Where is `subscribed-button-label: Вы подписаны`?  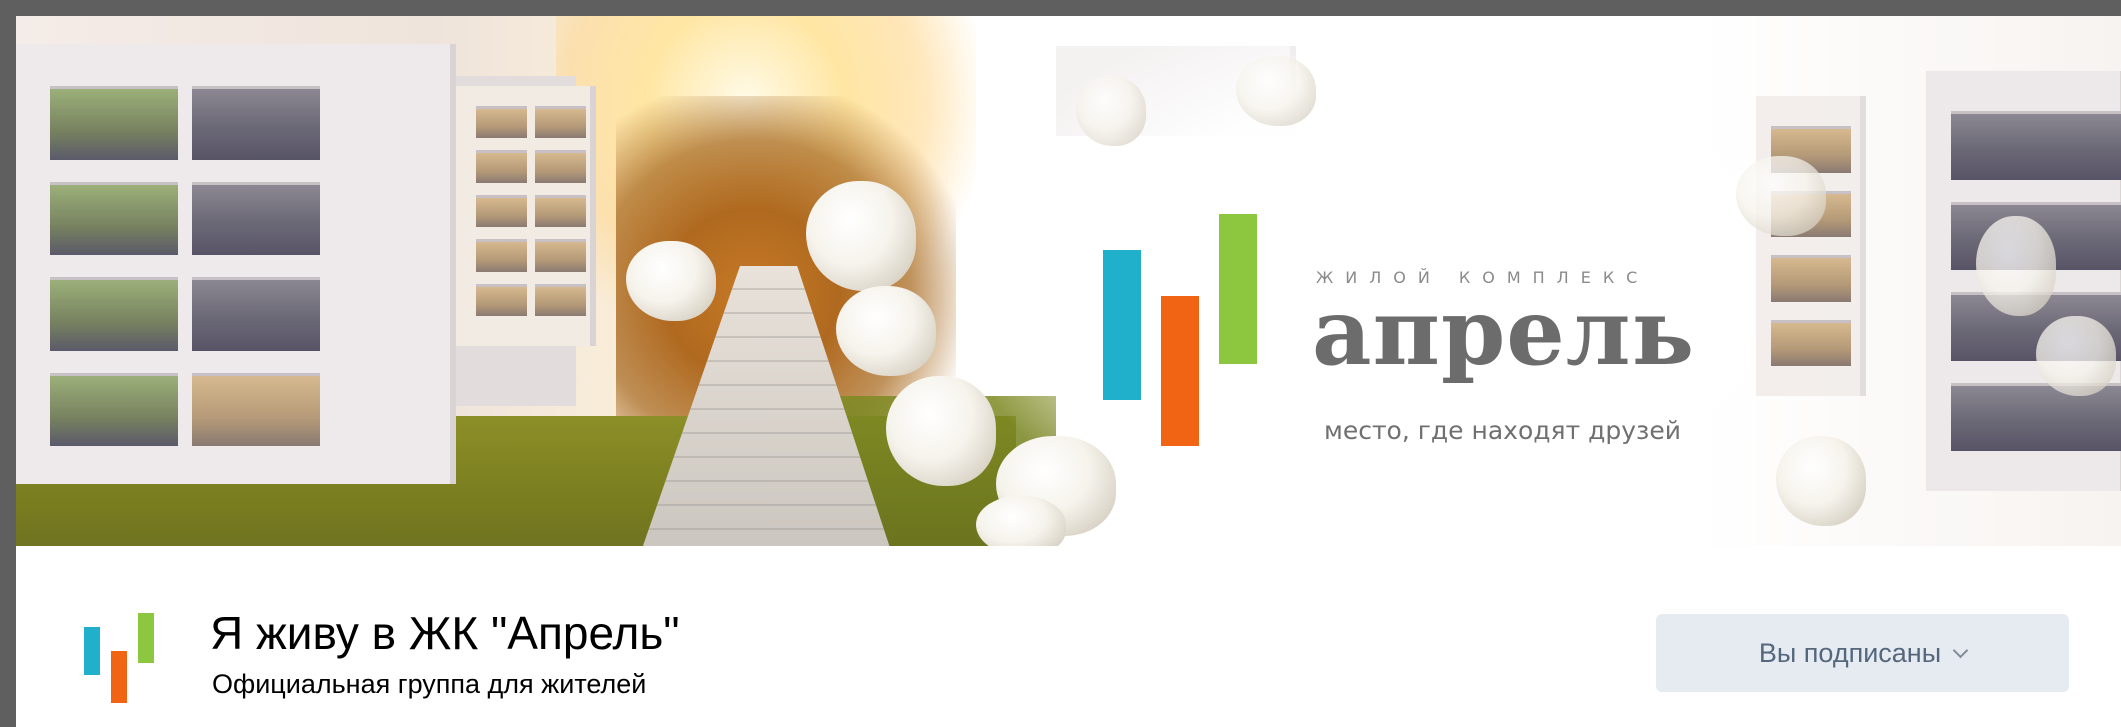 subscribed-button-label: Вы подписаны is located at coordinates (1850, 652).